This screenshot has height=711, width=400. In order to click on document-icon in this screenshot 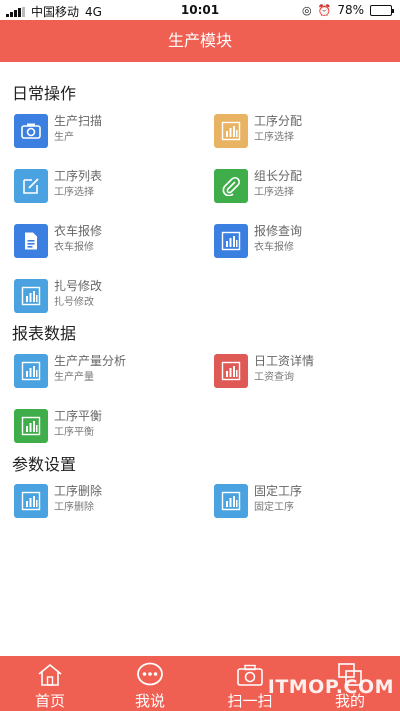, I will do `click(31, 241)`.